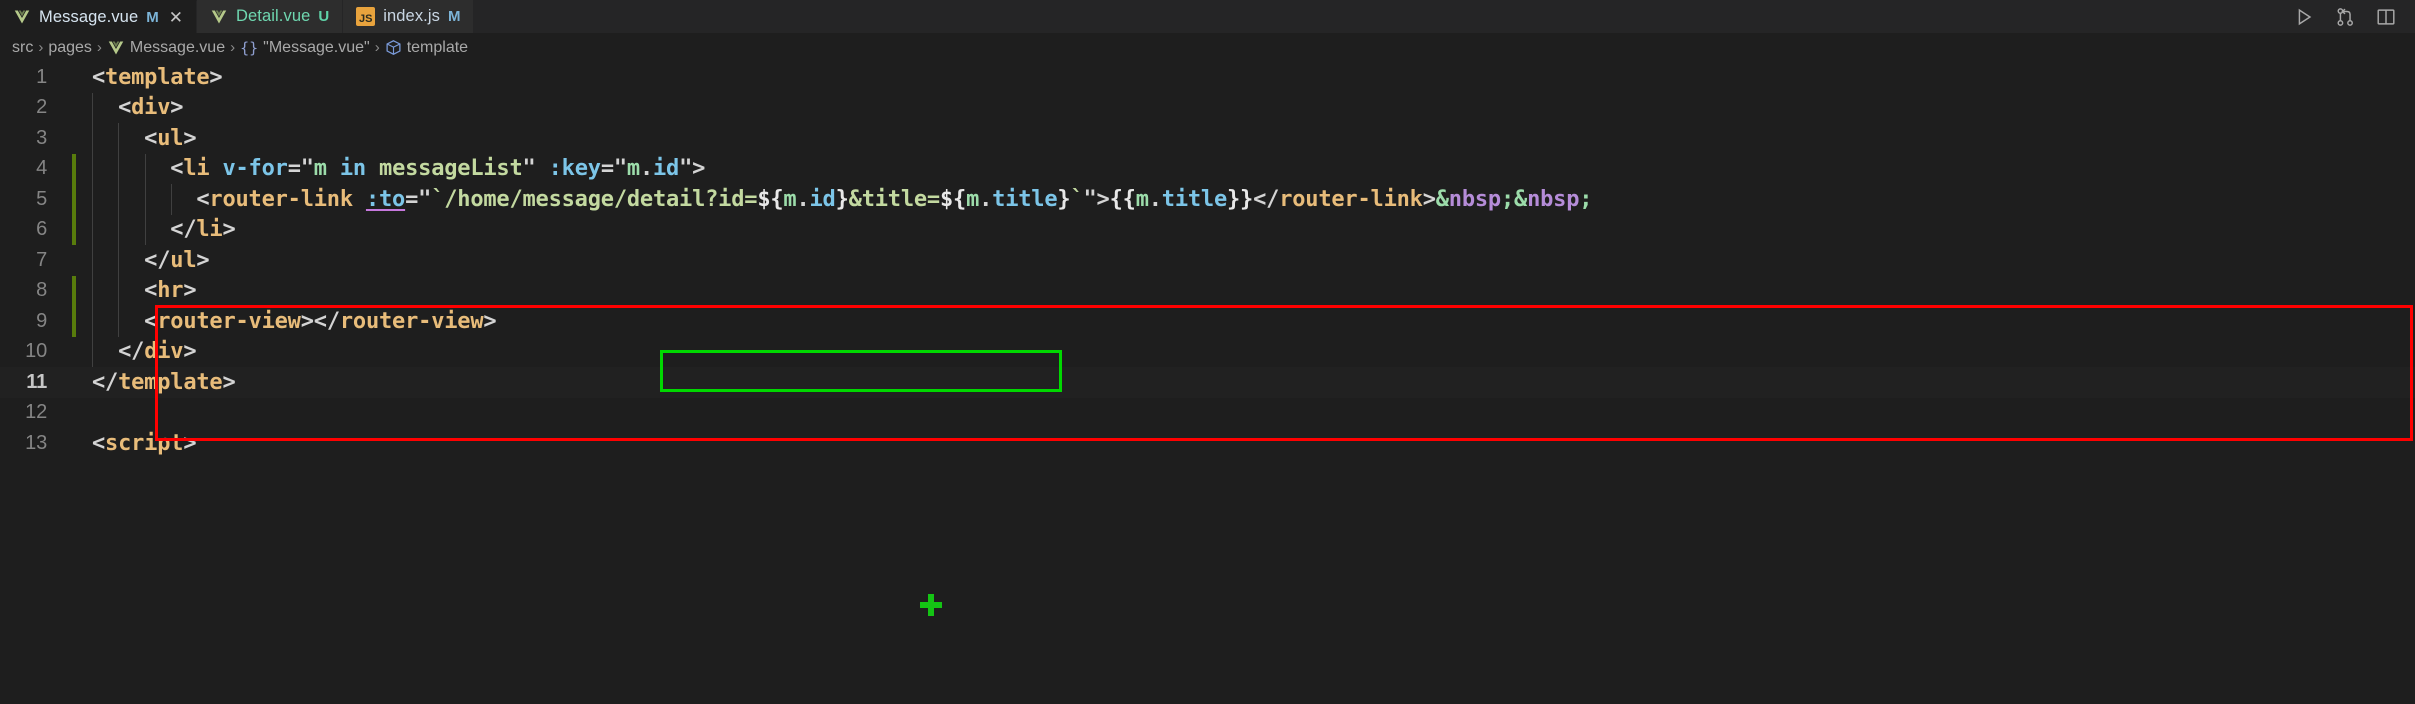 The image size is (2415, 704). I want to click on token: {{, so click(1122, 199).